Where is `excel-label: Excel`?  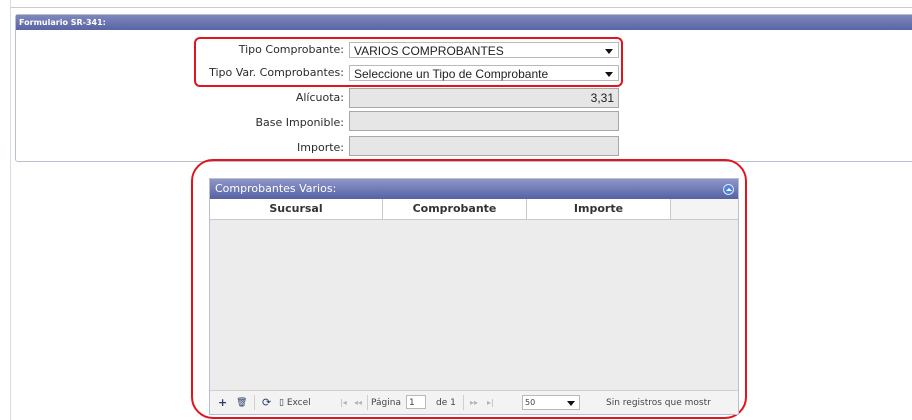 excel-label: Excel is located at coordinates (298, 403).